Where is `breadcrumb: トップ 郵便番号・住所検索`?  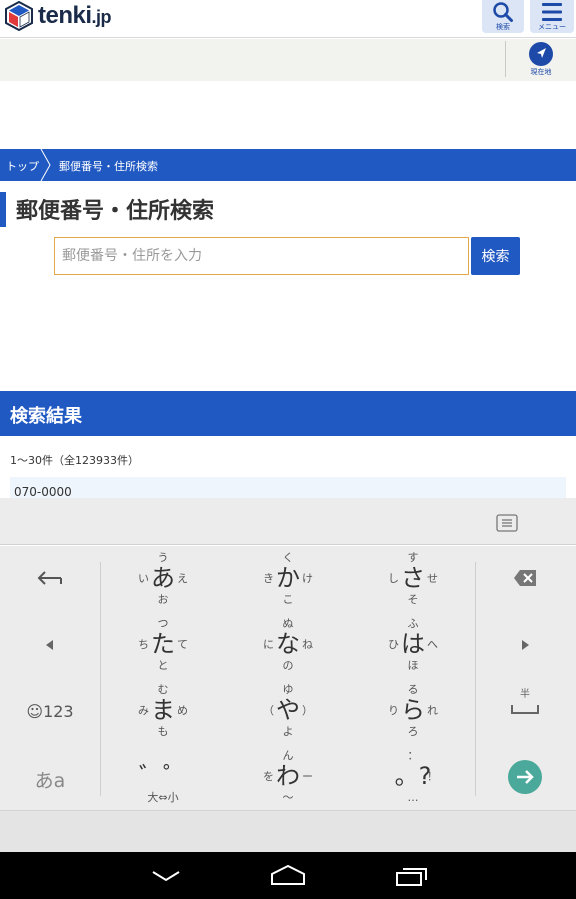 breadcrumb: トップ 郵便番号・住所検索 is located at coordinates (288, 165).